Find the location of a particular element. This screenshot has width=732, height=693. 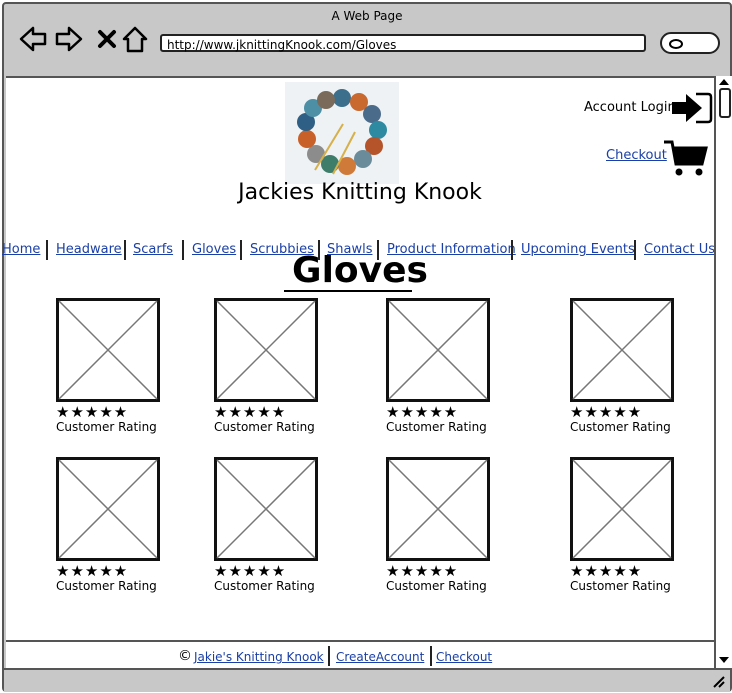

search-box is located at coordinates (690, 43).